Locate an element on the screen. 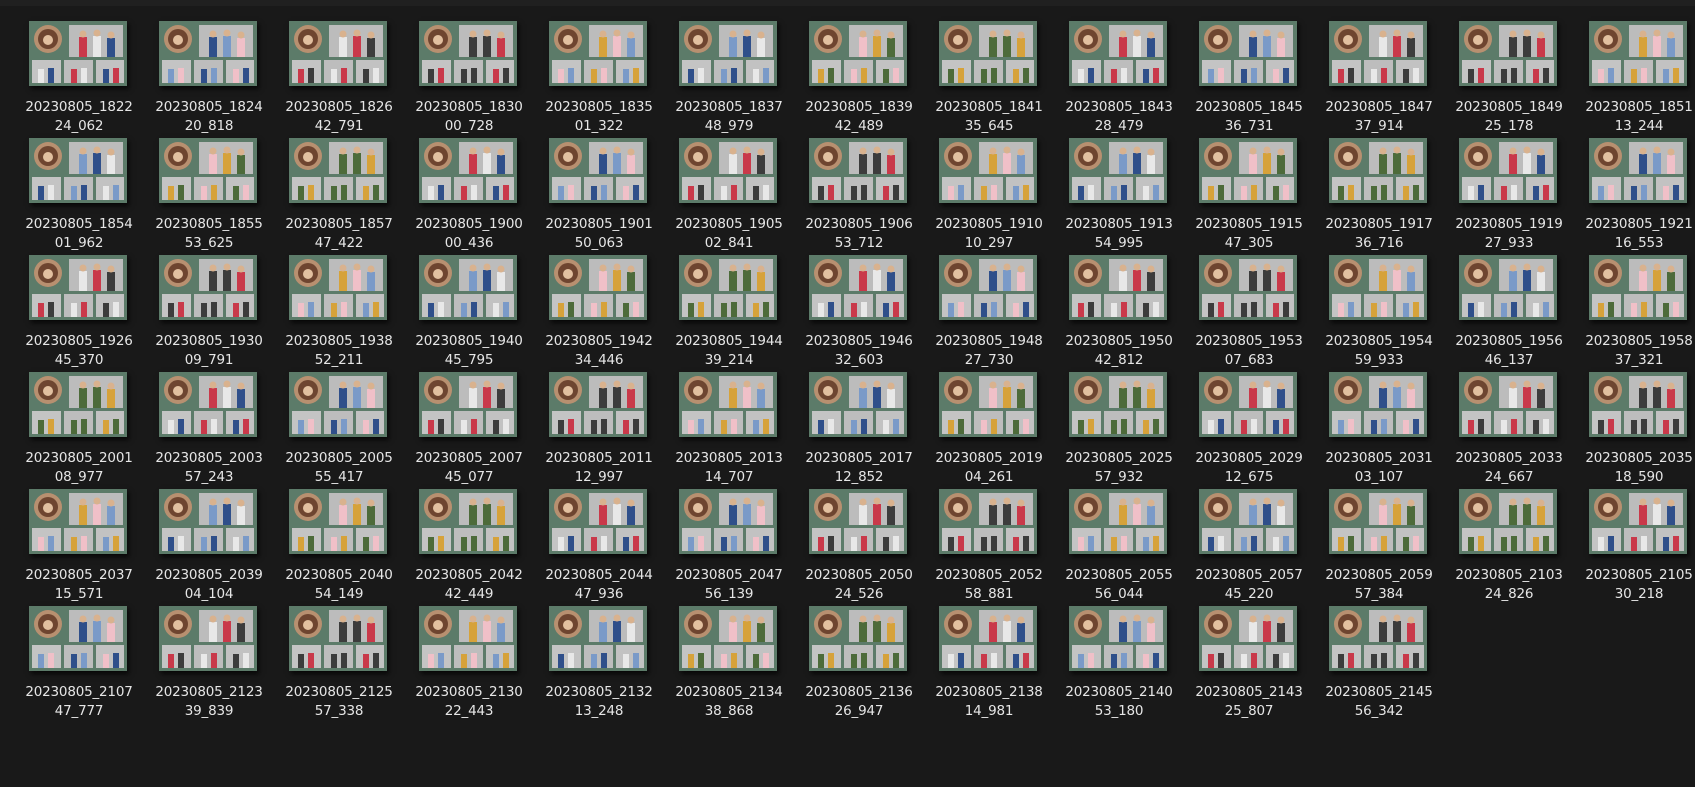 This screenshot has height=787, width=1695. file-item: 20230805_2031 03_107 is located at coordinates (1379, 424).